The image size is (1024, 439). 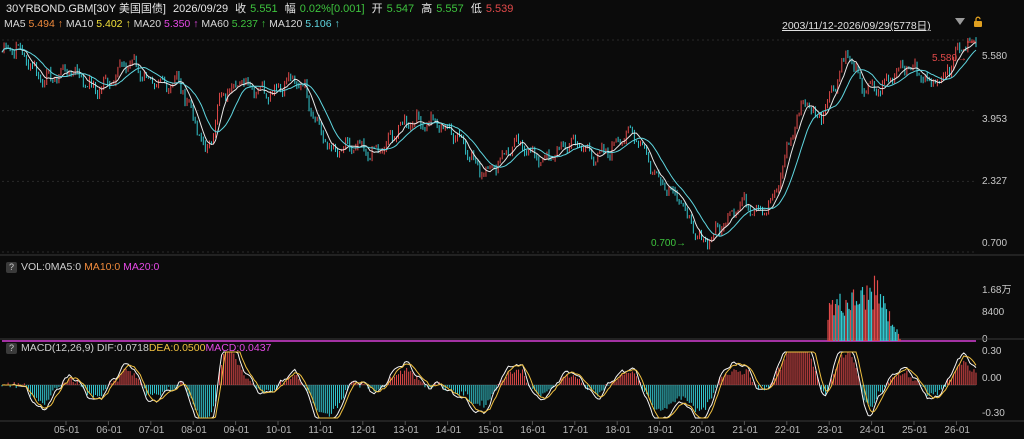 I want to click on volume-pane, so click(x=489, y=308).